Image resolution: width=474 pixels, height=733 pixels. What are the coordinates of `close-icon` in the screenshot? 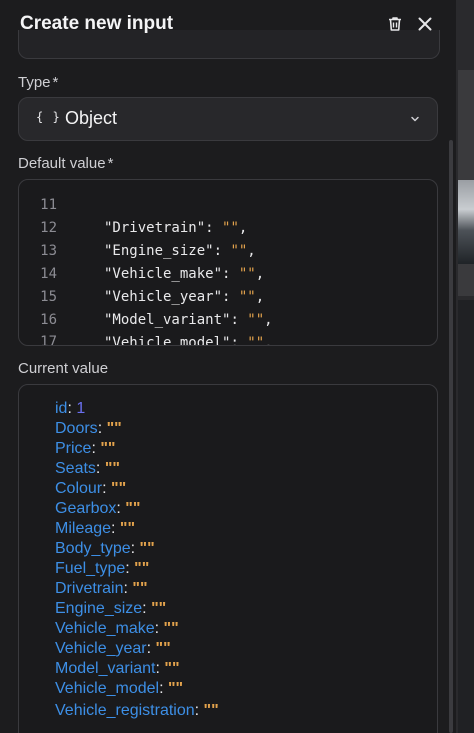 It's located at (425, 24).